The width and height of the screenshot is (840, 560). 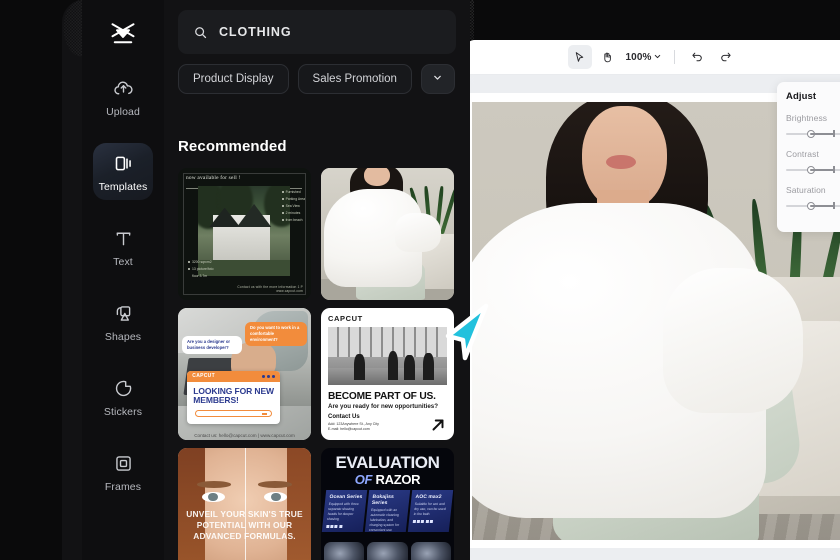 I want to click on sidebar-item-templates: Templates, so click(x=123, y=171).